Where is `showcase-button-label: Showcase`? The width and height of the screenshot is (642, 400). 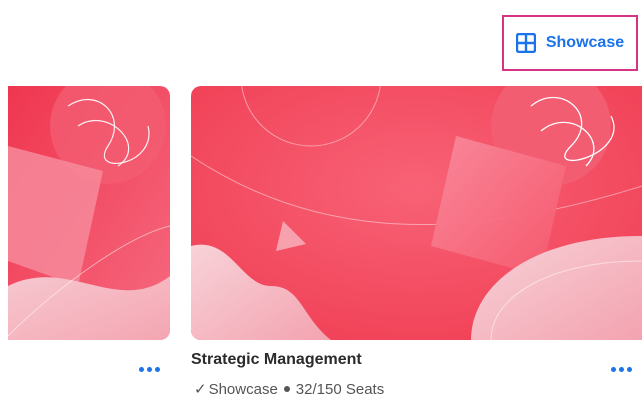
showcase-button-label: Showcase is located at coordinates (585, 42).